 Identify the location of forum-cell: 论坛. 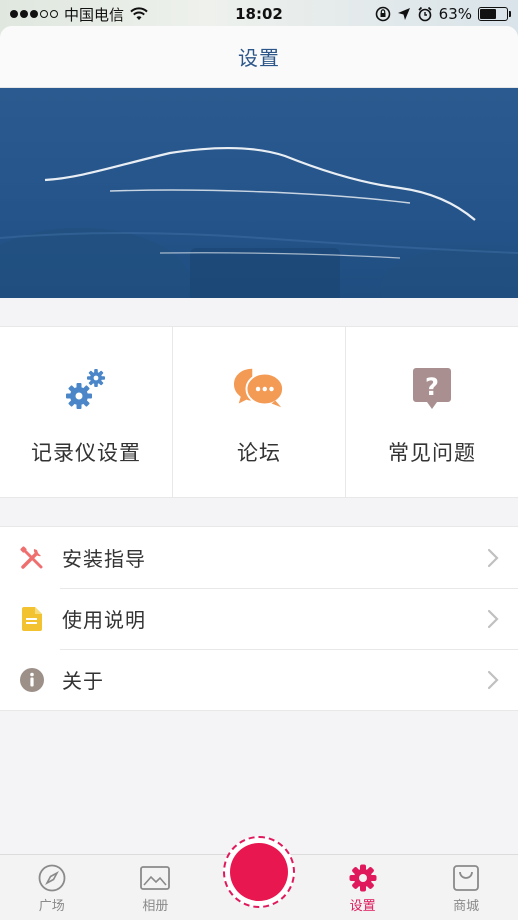
(259, 412).